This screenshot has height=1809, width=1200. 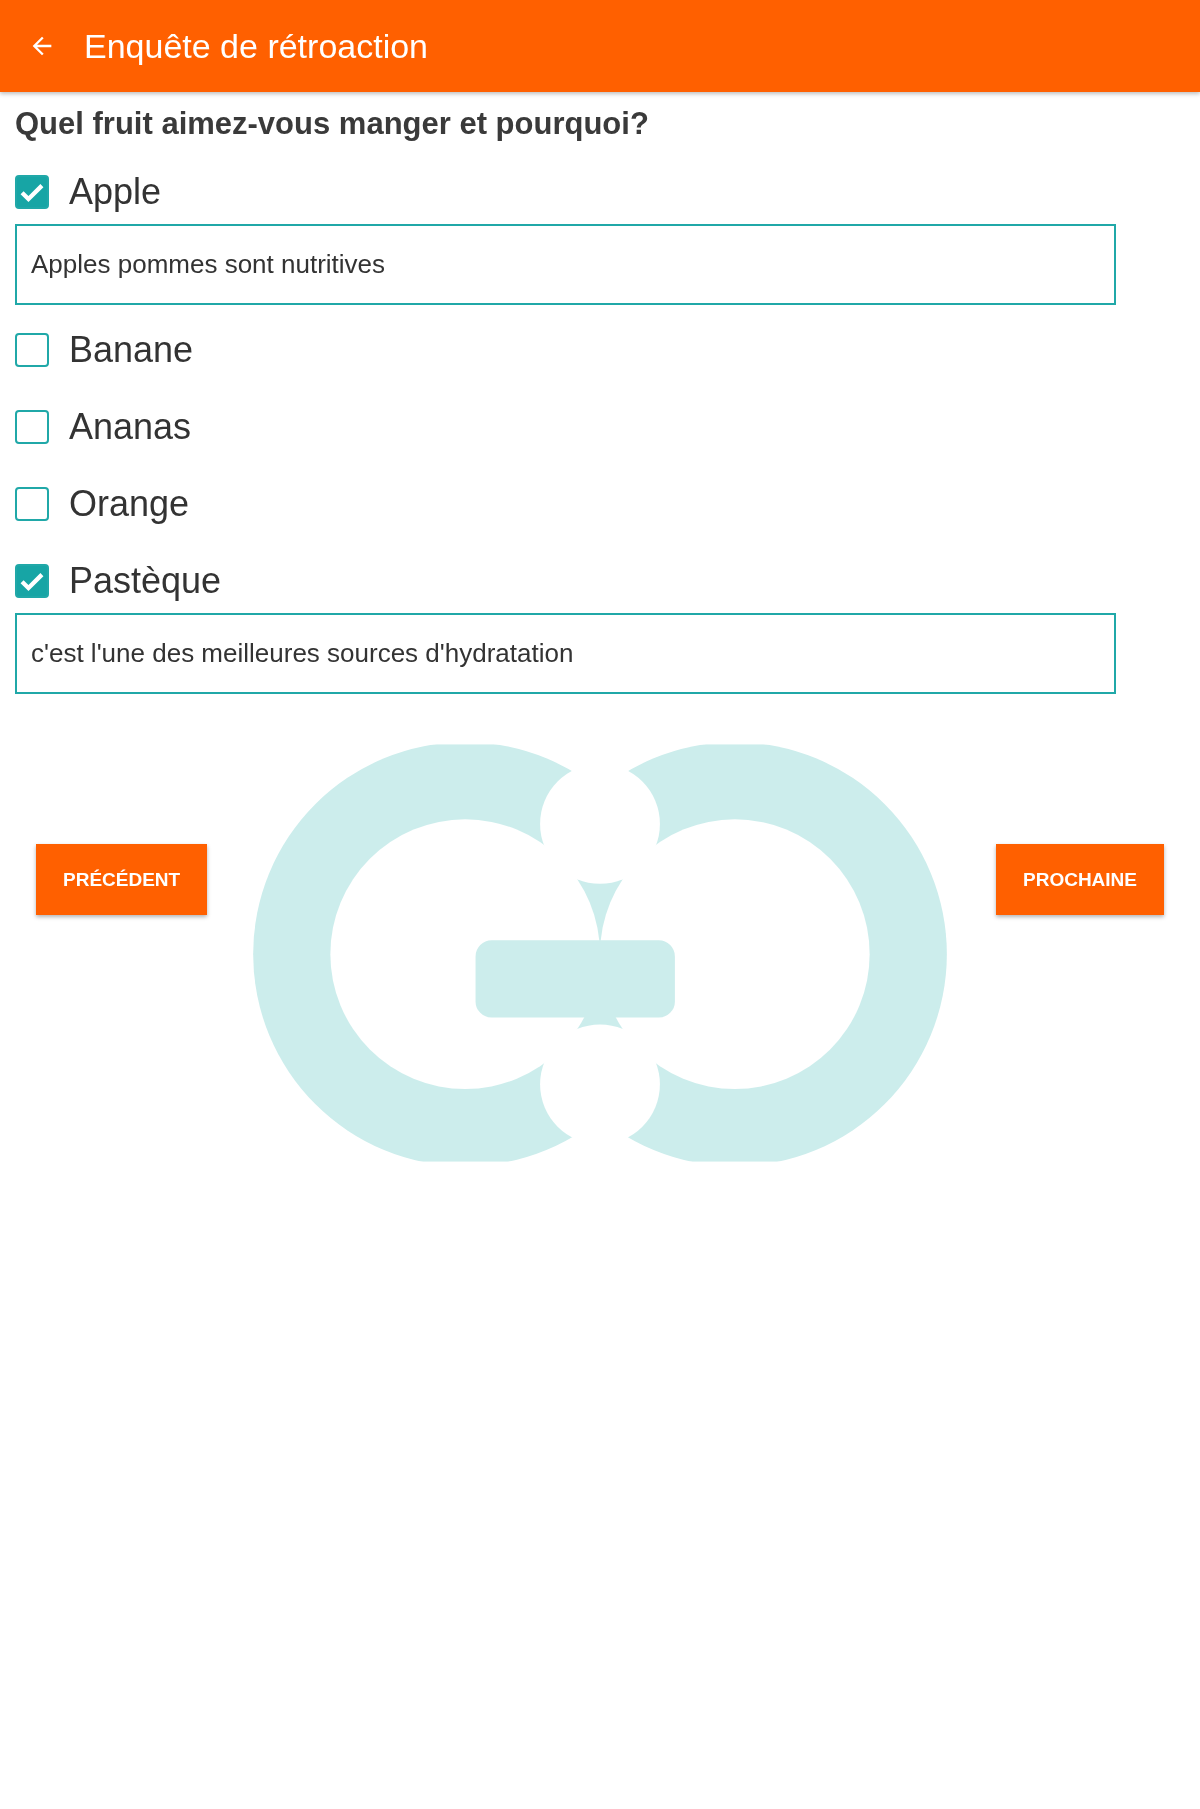 I want to click on option-label: Pastèque, so click(x=145, y=581).